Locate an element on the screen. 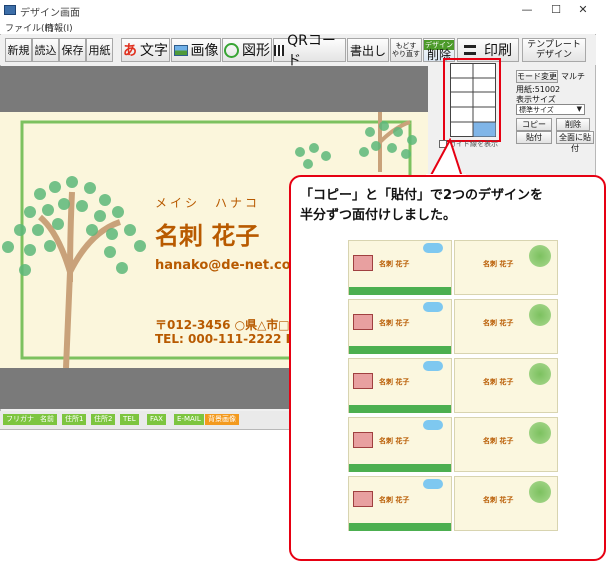  shape-button: 図形 is located at coordinates (247, 50).